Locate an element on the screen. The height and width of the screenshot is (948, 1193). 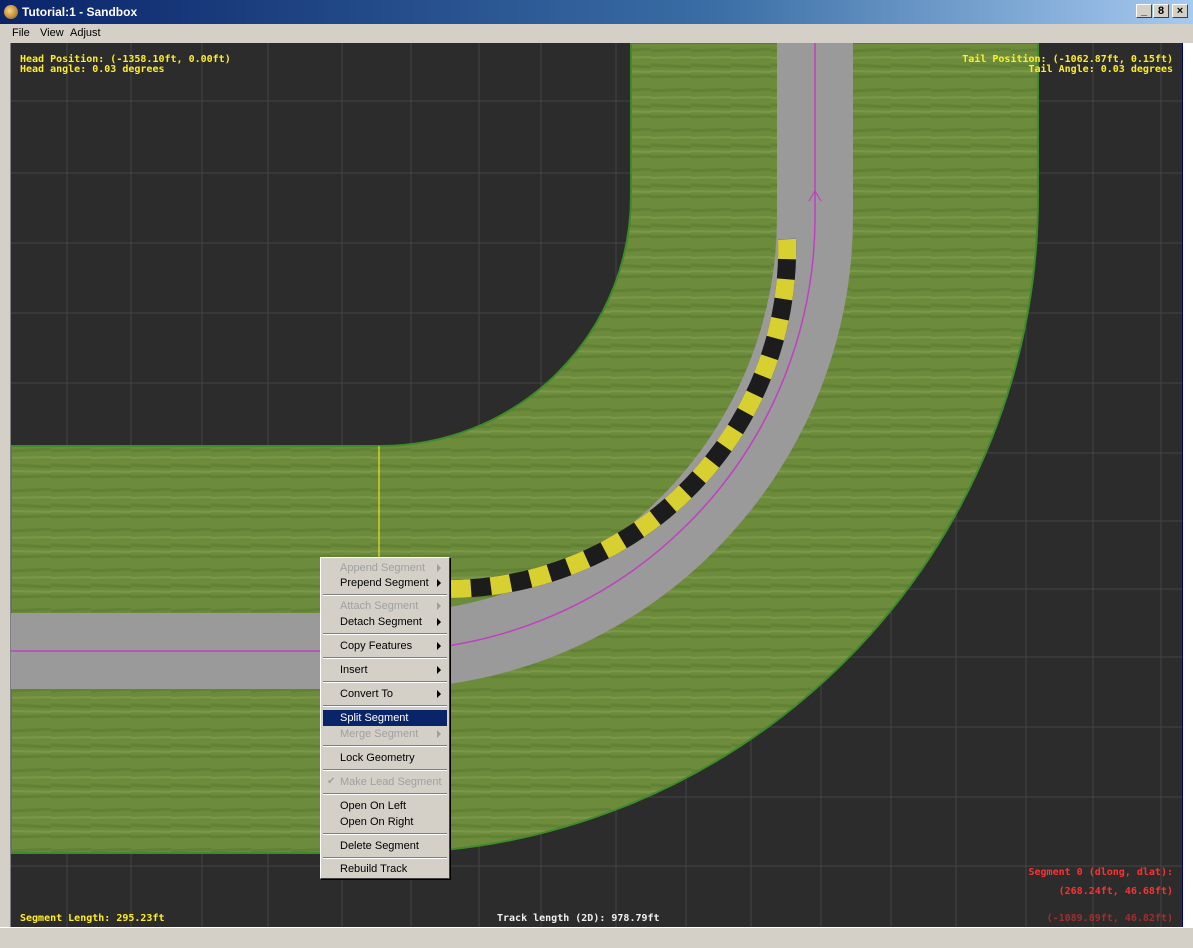
menu-item-label: Prepend Segment is located at coordinates (384, 583).